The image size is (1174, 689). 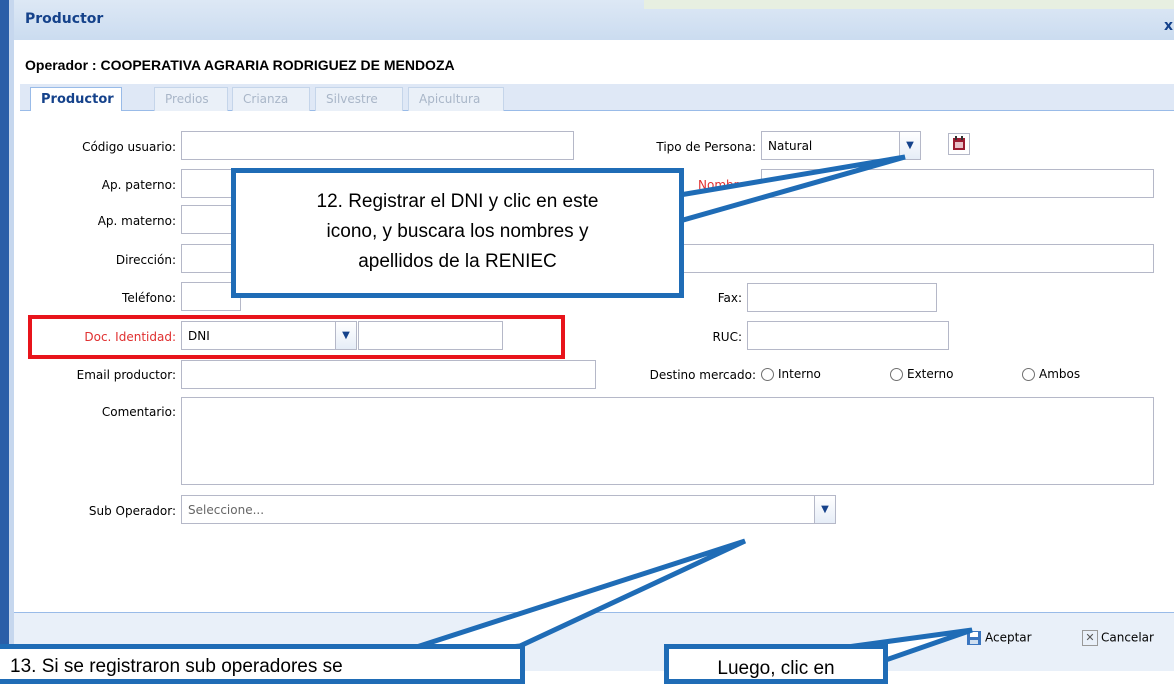 I want to click on callout-13-text: 13. Si se registraron sub operadores se, so click(x=176, y=666).